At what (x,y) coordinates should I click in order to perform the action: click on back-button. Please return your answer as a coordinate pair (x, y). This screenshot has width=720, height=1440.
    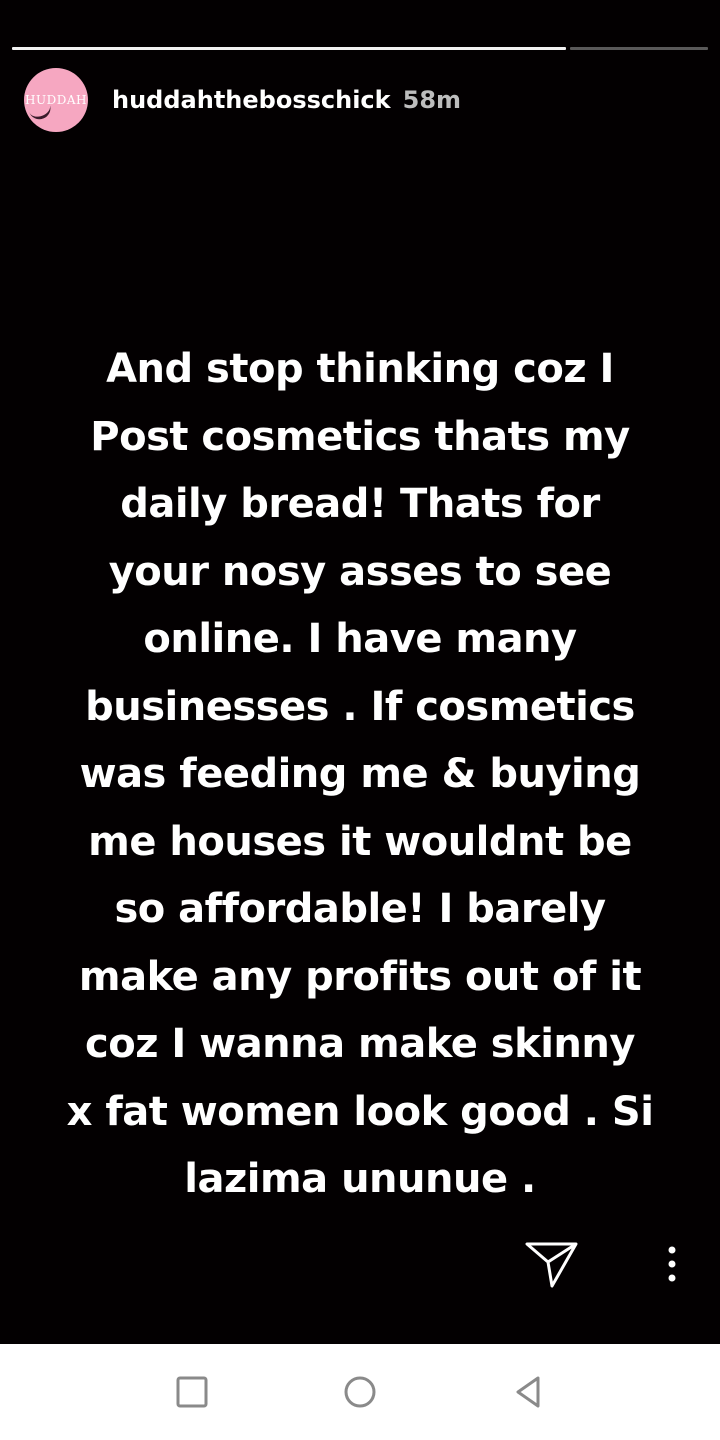
    Looking at the image, I should click on (528, 1392).